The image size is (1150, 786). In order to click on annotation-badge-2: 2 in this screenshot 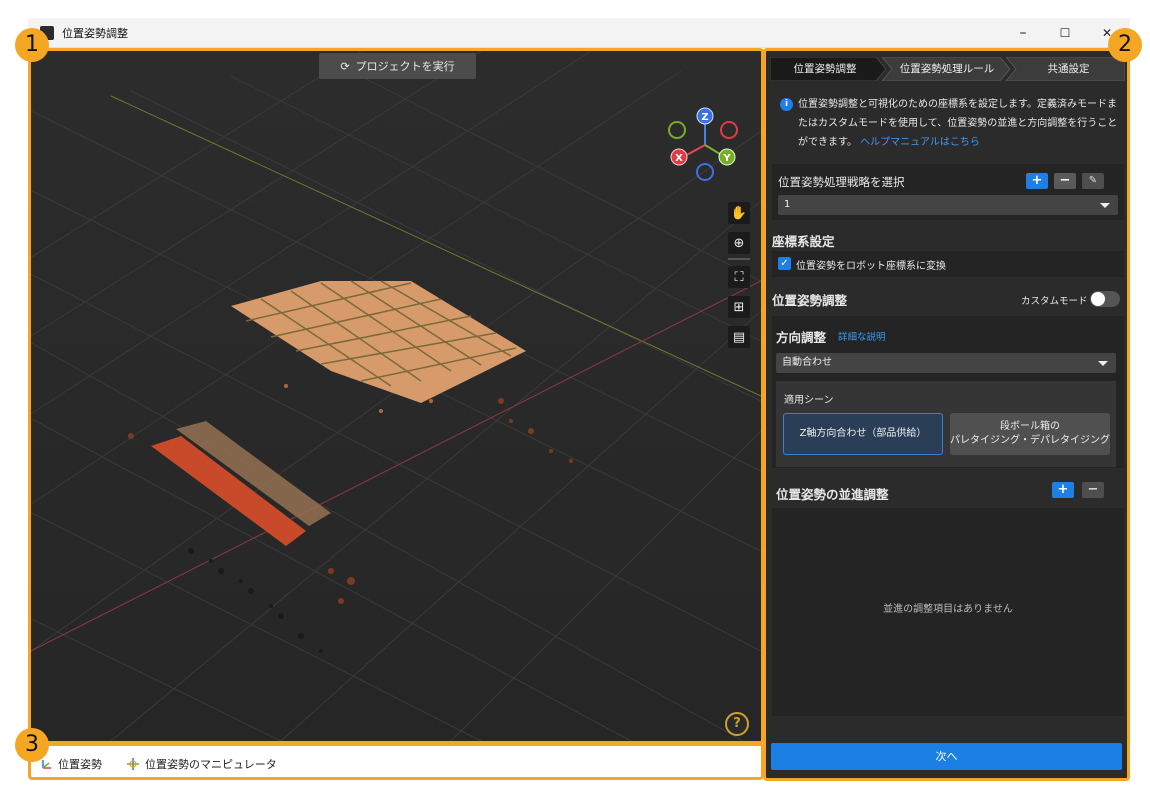, I will do `click(1125, 45)`.